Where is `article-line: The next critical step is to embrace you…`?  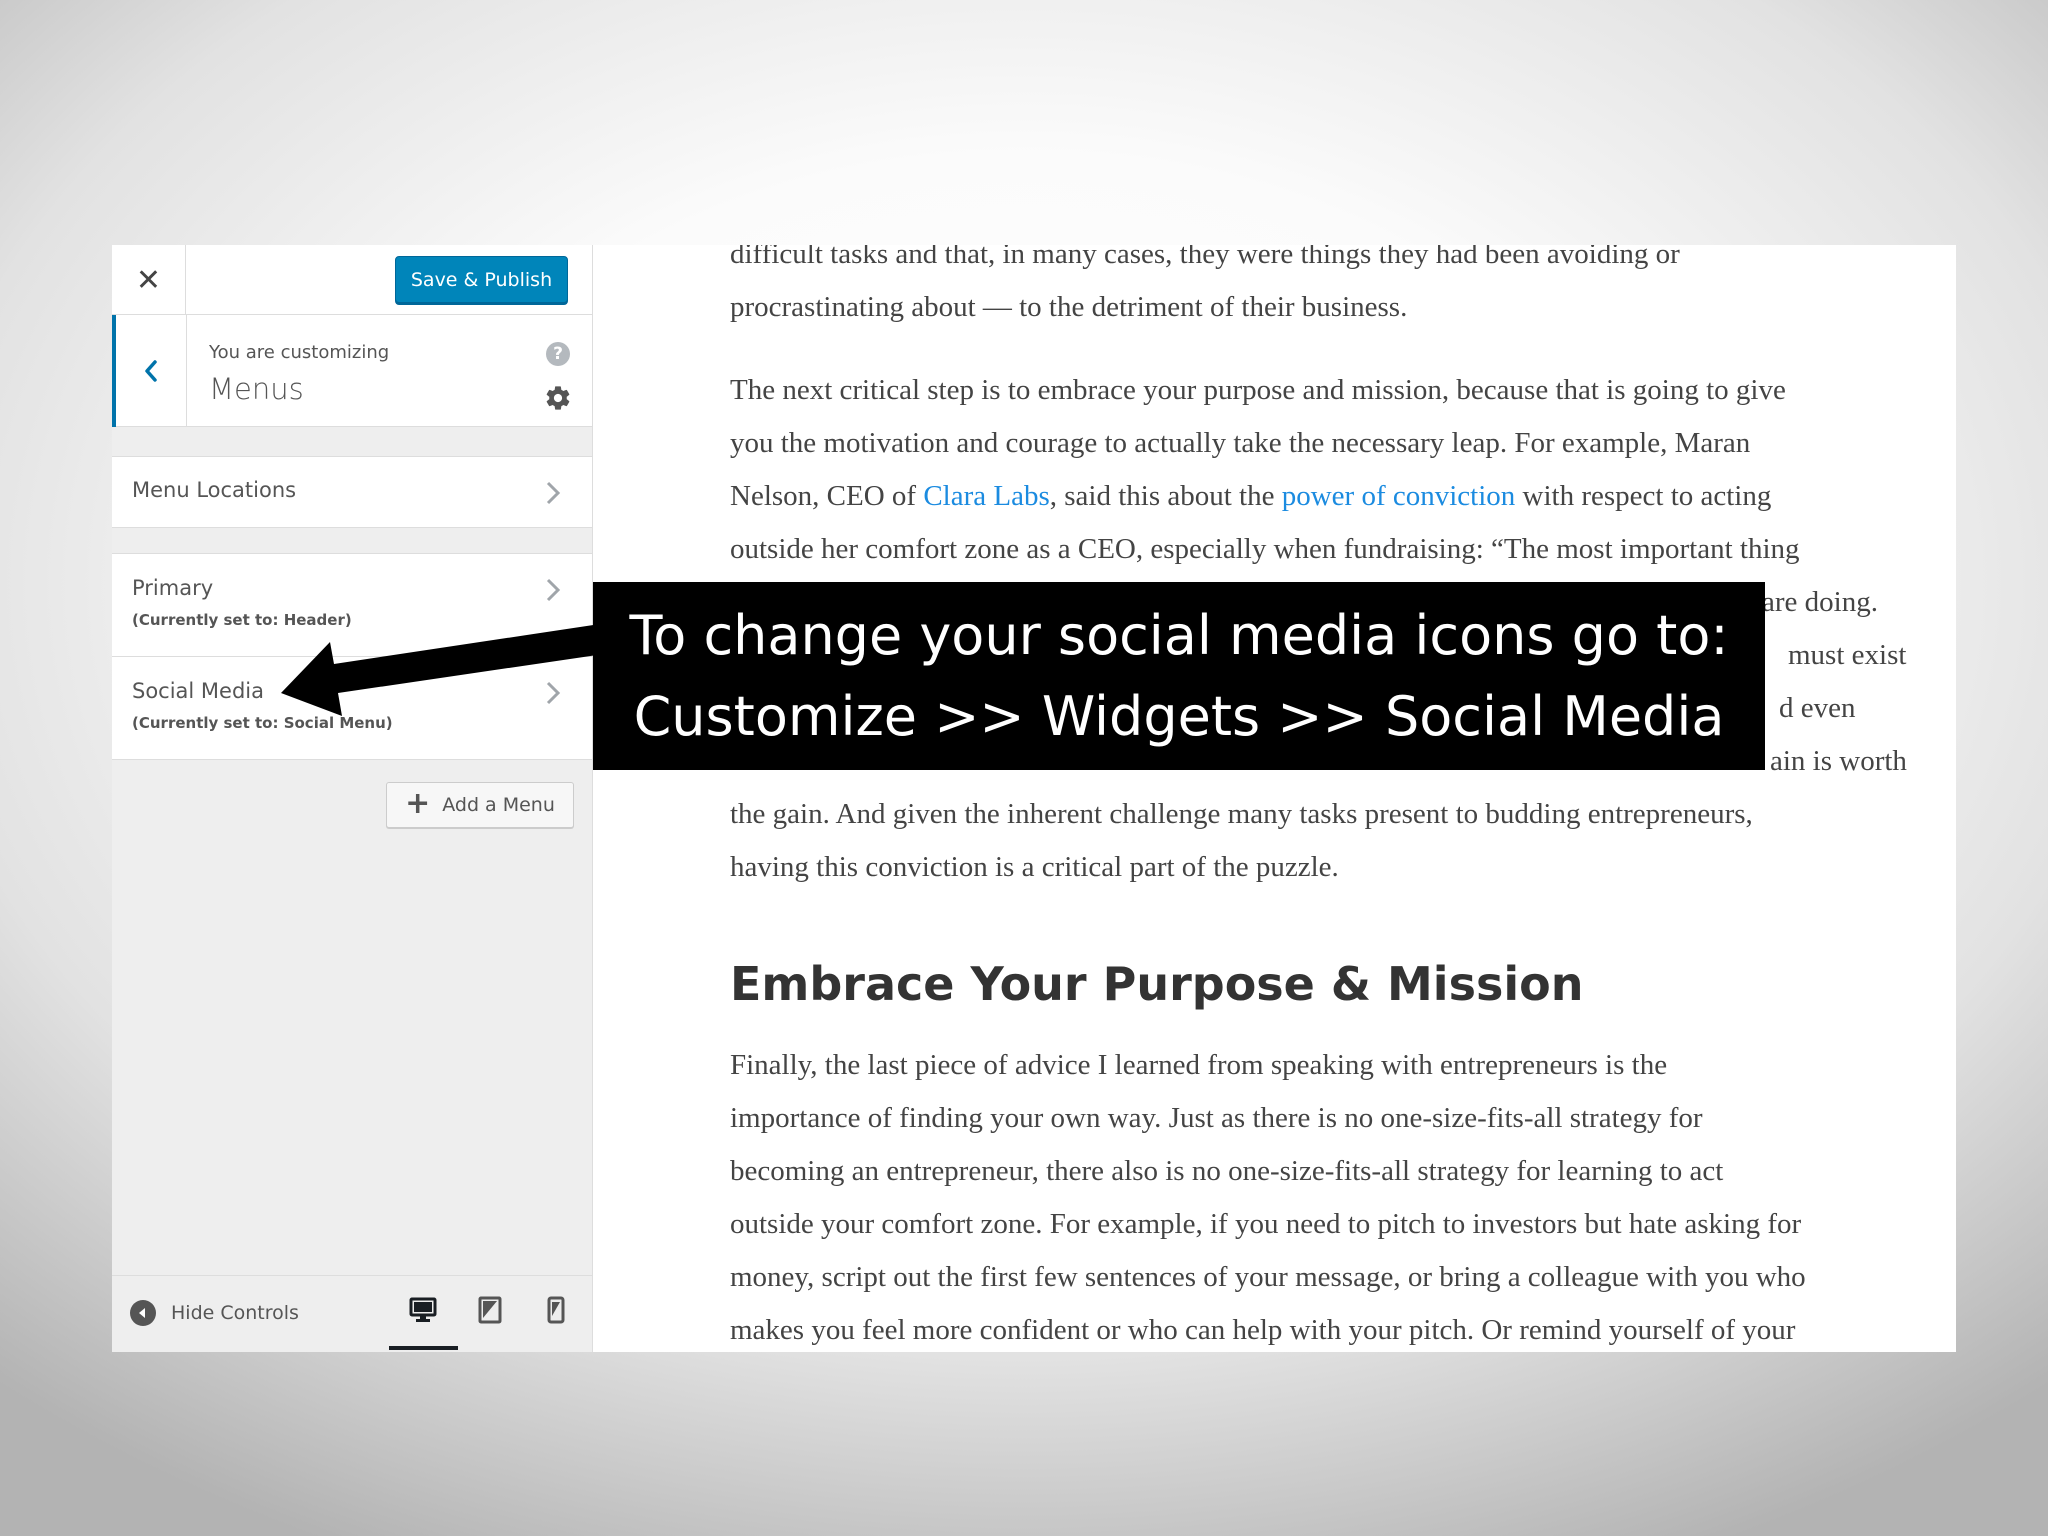 article-line: The next critical step is to embrace you… is located at coordinates (1258, 390).